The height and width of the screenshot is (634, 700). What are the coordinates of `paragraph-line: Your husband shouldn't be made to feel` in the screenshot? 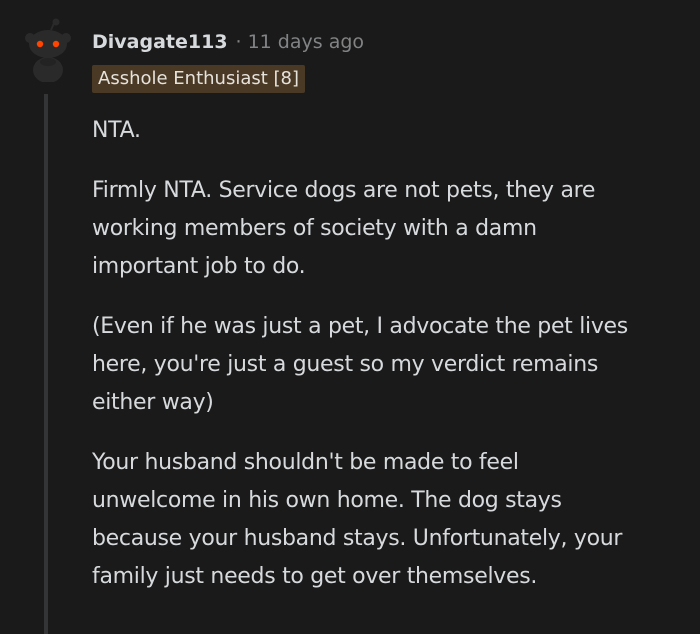 It's located at (305, 462).